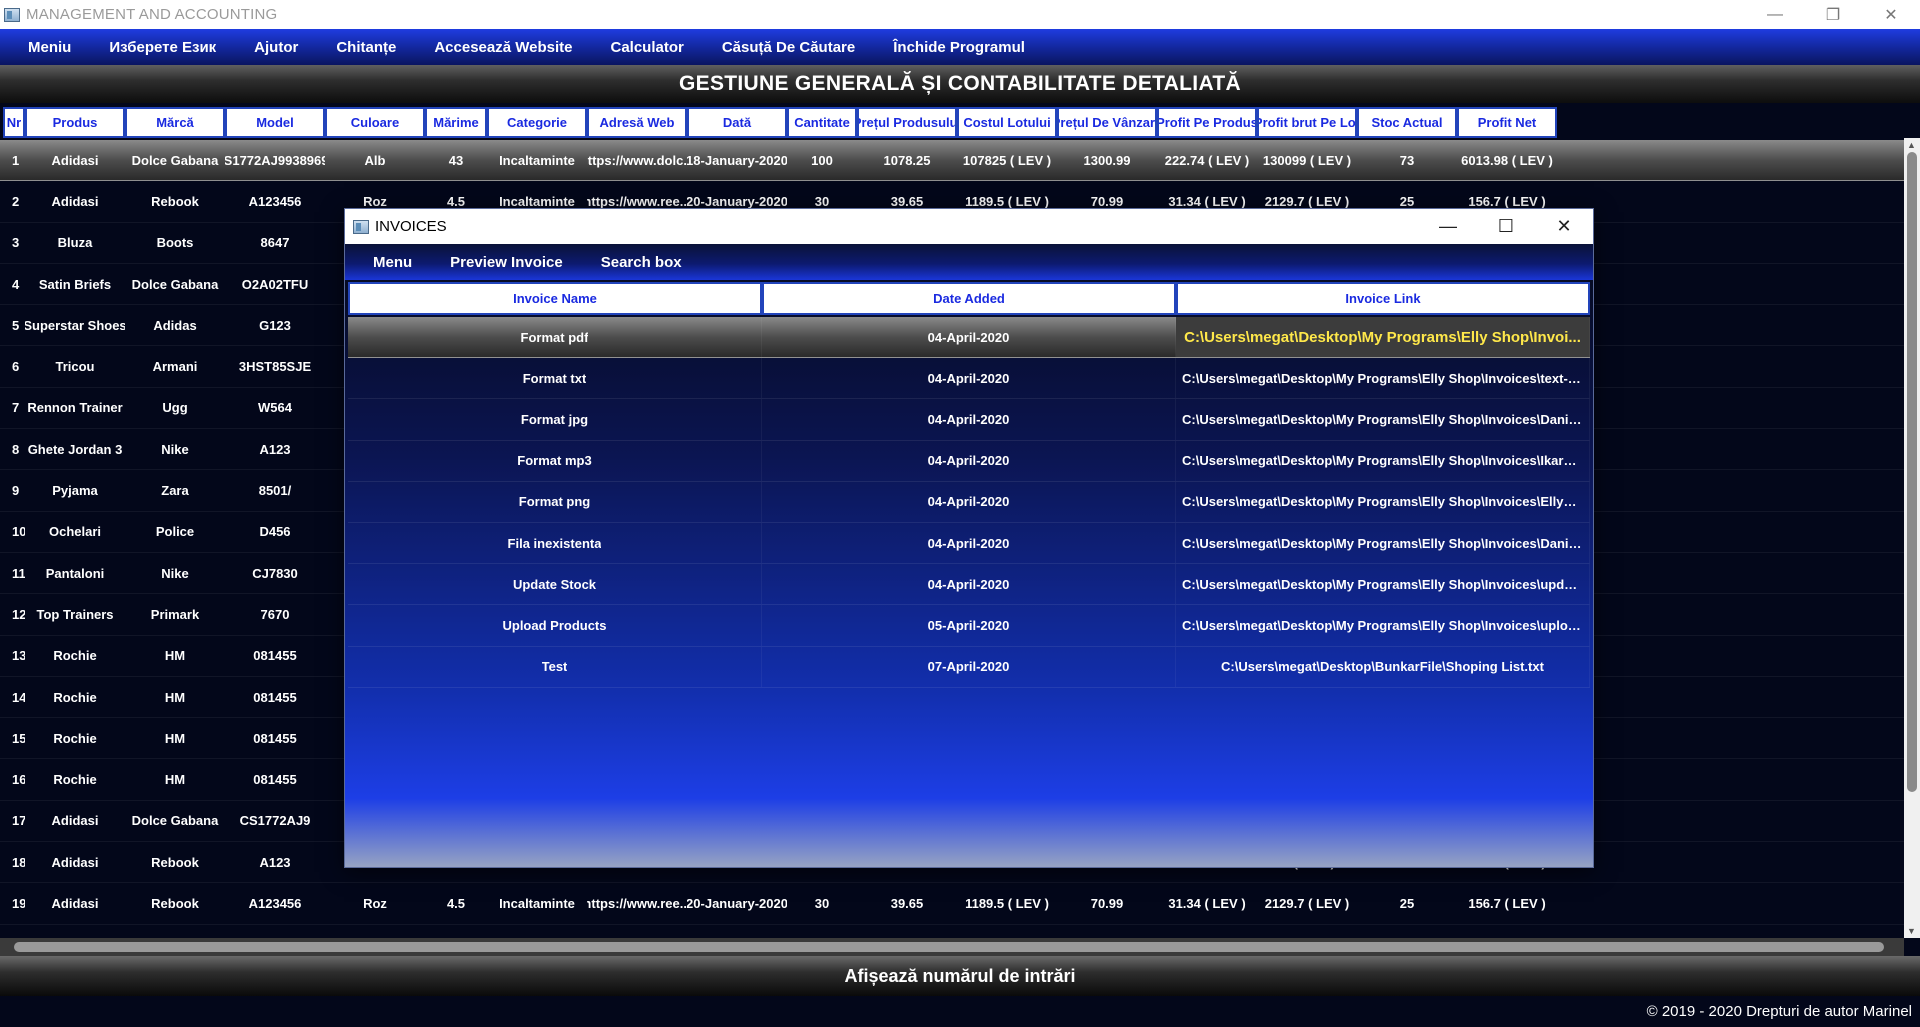 The image size is (1920, 1027). What do you see at coordinates (366, 47) in the screenshot?
I see `menu-receipts: Chitanțe` at bounding box center [366, 47].